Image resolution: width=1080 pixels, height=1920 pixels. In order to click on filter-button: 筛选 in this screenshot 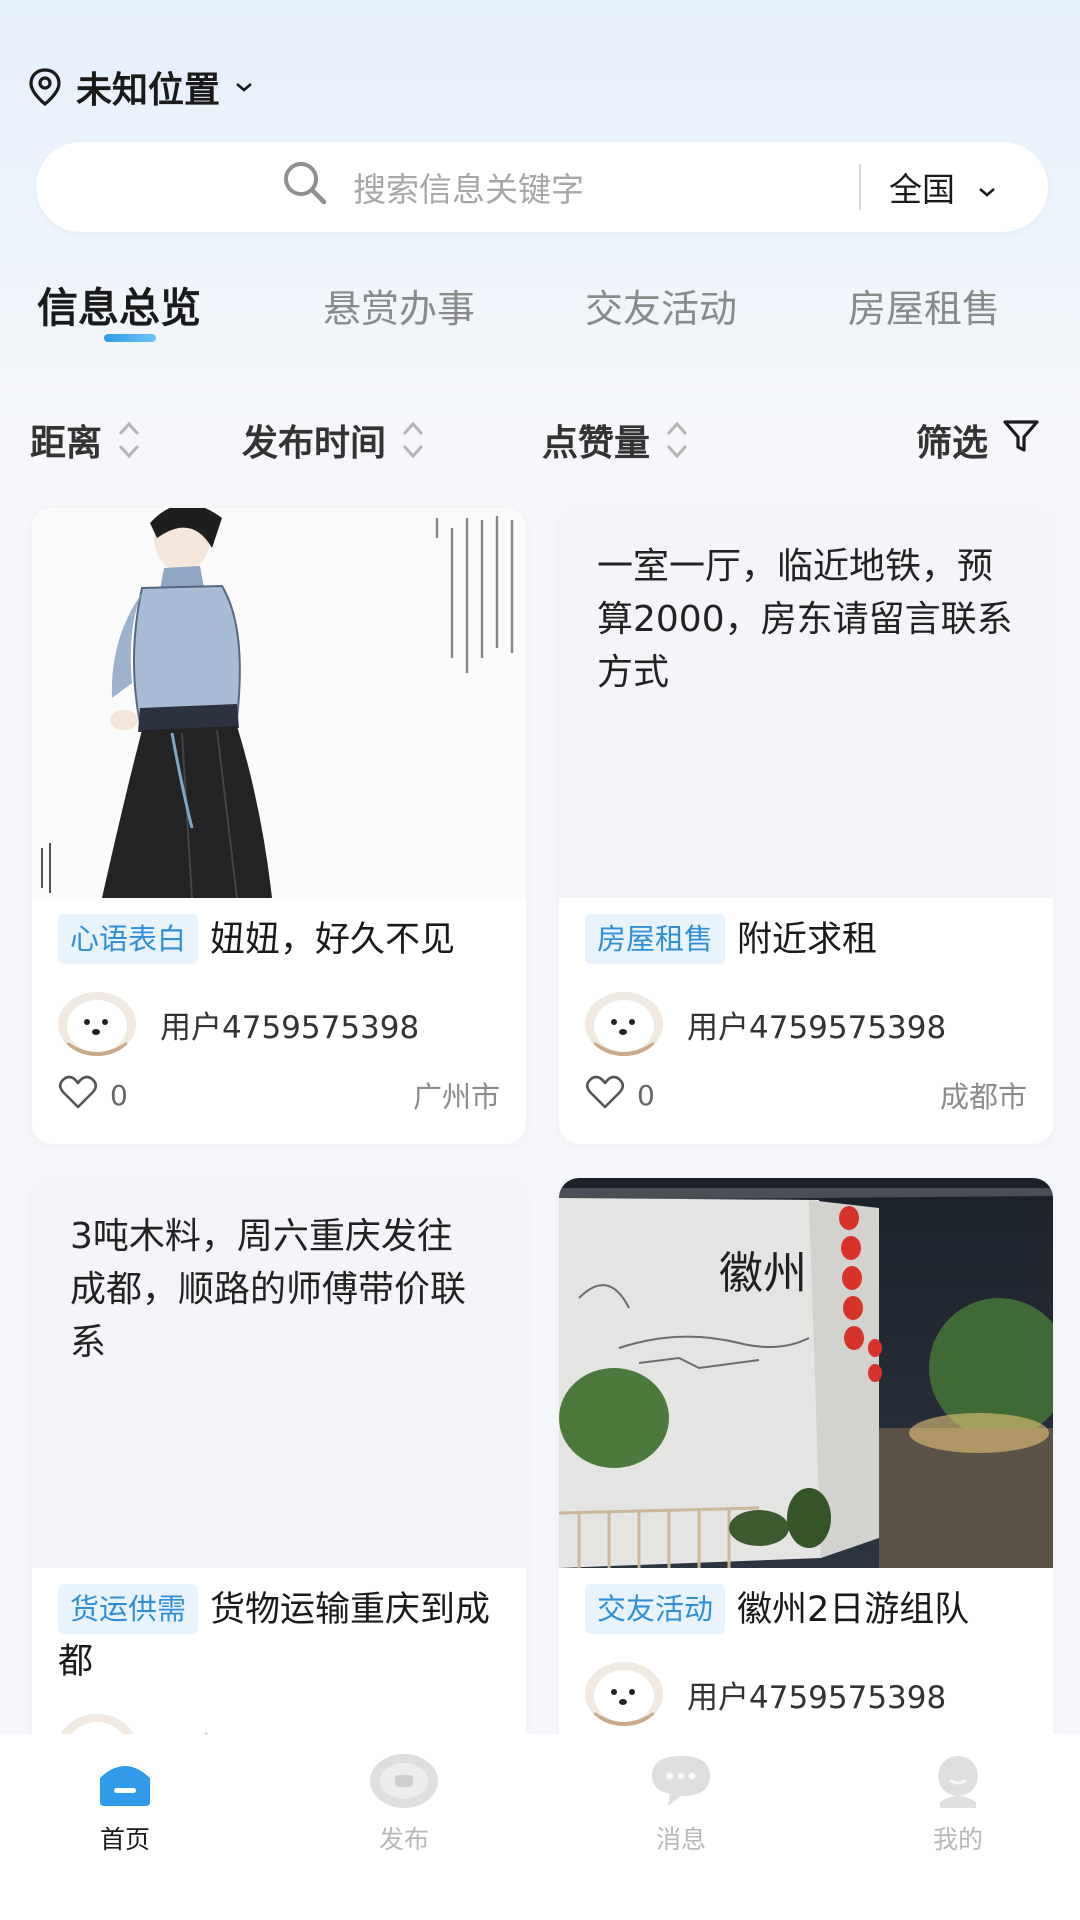, I will do `click(978, 440)`.